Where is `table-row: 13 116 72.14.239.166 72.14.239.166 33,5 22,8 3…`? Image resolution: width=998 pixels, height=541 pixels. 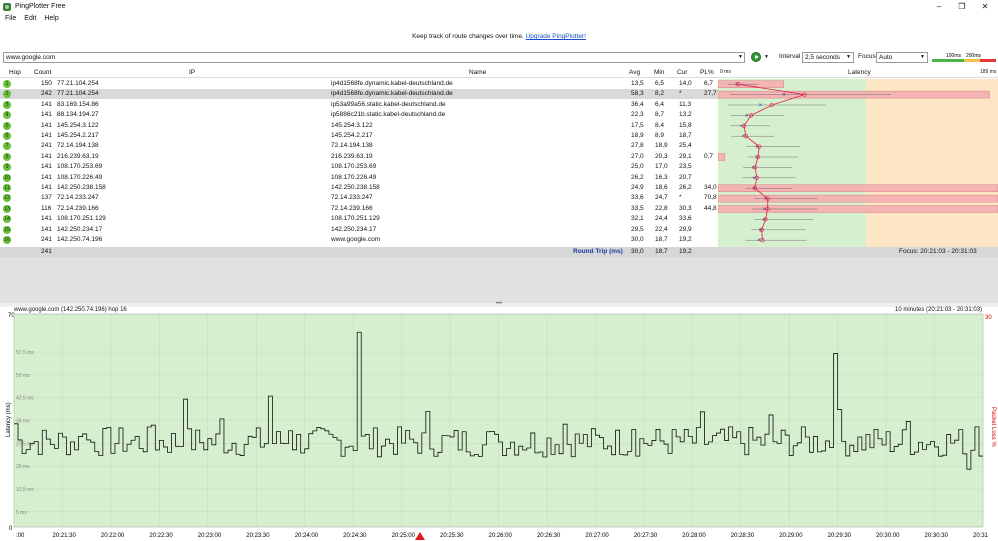 table-row: 13 116 72.14.239.166 72.14.239.166 33,5 22,8 3… is located at coordinates (359, 209).